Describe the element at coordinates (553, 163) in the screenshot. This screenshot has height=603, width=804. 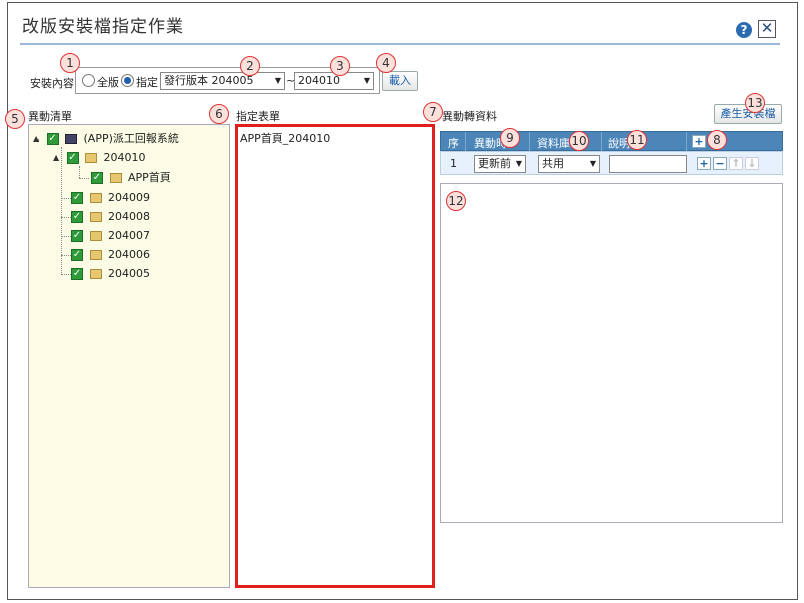
I see `database-value: 共用` at that location.